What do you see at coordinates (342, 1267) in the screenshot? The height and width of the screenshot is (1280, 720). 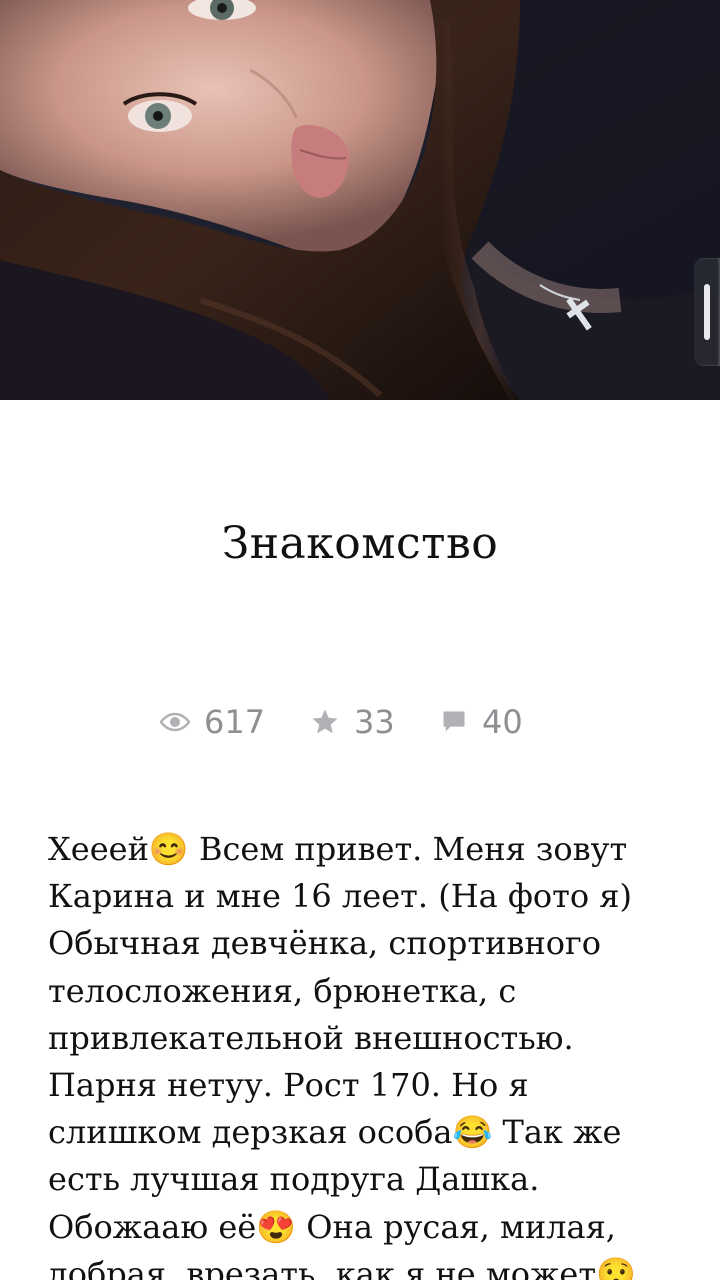 I see `body-line: добрая, врезать, как я не может😯` at bounding box center [342, 1267].